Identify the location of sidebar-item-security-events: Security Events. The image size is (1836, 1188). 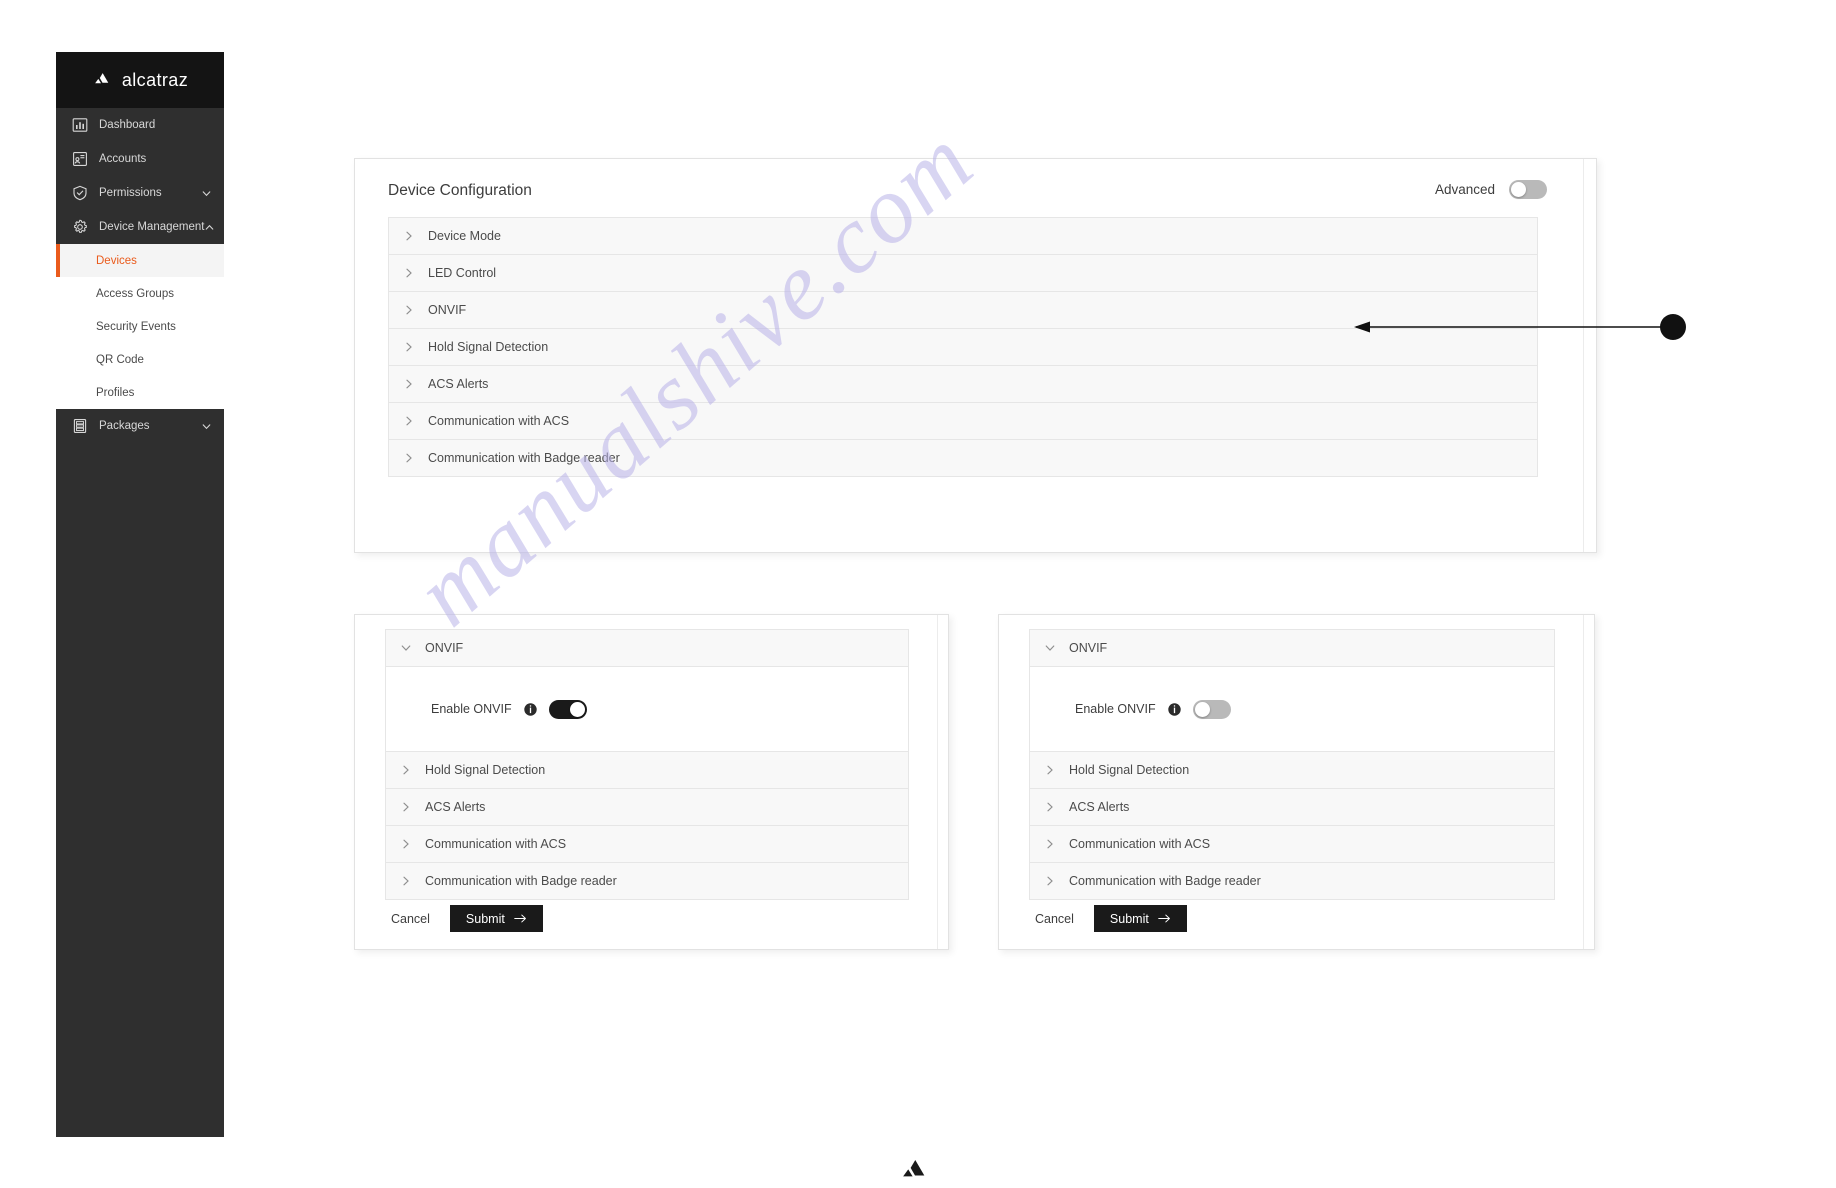
(140, 326).